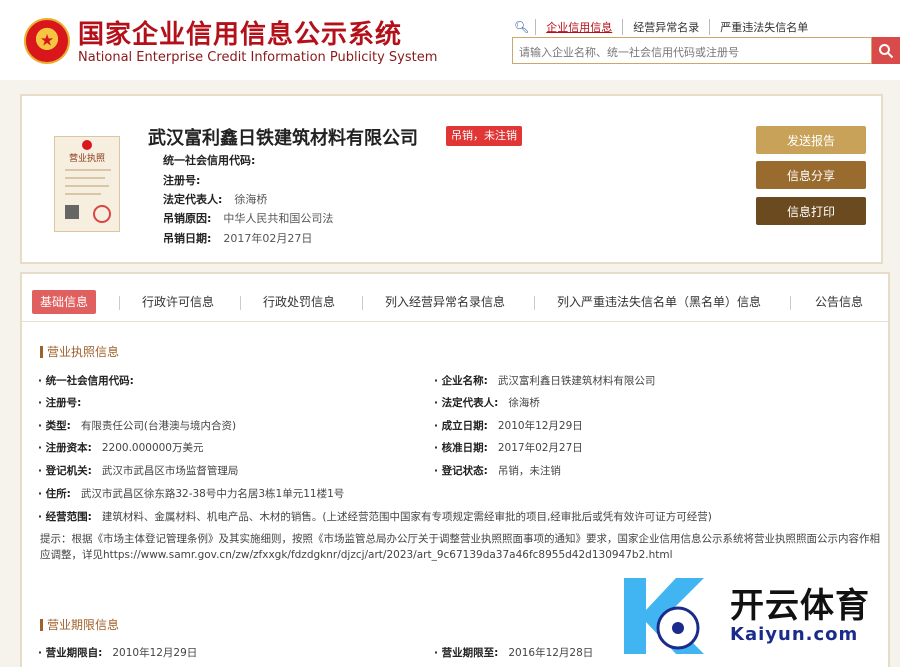  I want to click on field-term-from: · 营业期限自: 2010年12月29日, so click(118, 653).